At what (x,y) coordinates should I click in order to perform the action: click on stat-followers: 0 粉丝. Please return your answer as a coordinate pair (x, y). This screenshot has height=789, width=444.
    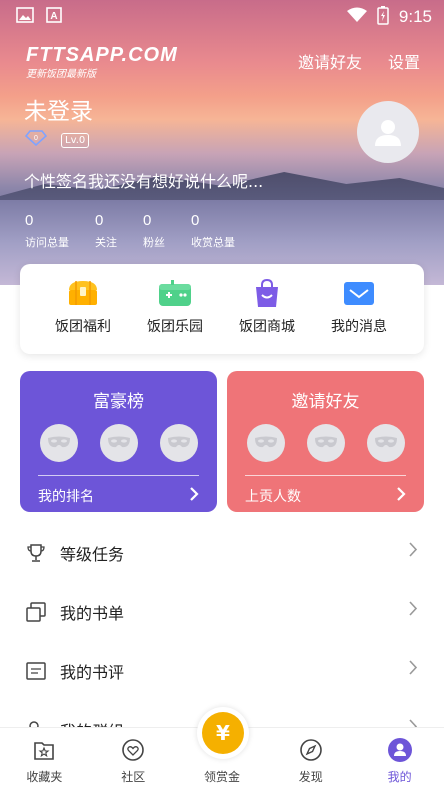
    Looking at the image, I should click on (167, 231).